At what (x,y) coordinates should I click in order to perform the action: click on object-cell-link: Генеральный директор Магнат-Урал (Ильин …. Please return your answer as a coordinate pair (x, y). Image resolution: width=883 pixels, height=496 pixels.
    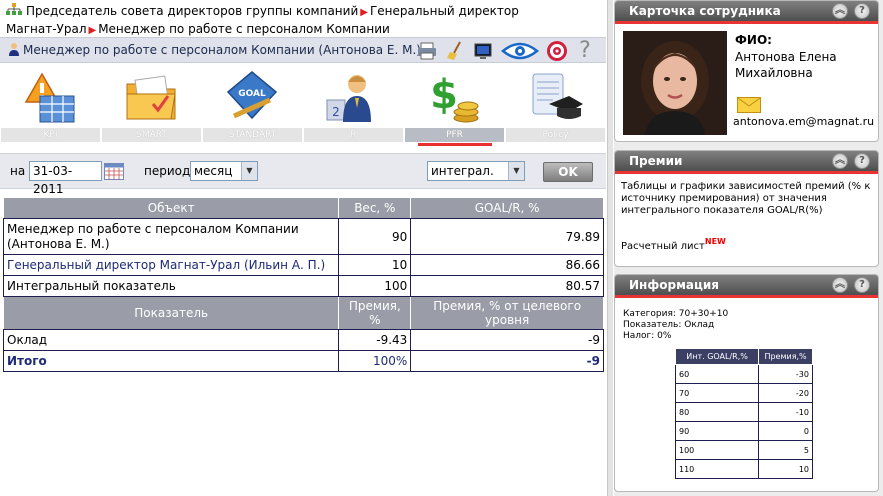
    Looking at the image, I should click on (171, 265).